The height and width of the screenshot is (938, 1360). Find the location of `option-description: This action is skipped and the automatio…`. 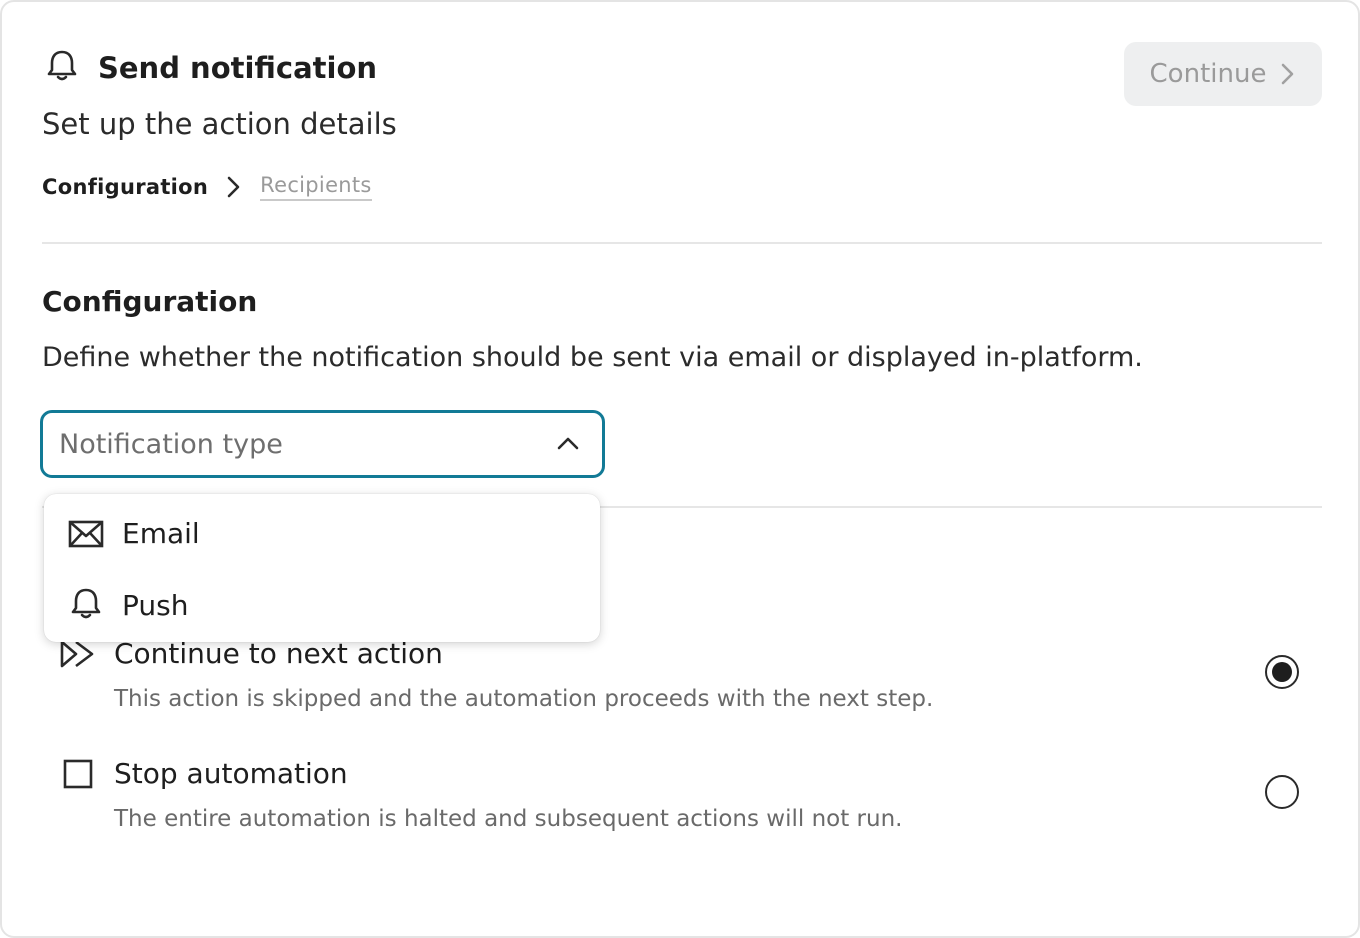

option-description: This action is skipped and the automatio… is located at coordinates (524, 699).